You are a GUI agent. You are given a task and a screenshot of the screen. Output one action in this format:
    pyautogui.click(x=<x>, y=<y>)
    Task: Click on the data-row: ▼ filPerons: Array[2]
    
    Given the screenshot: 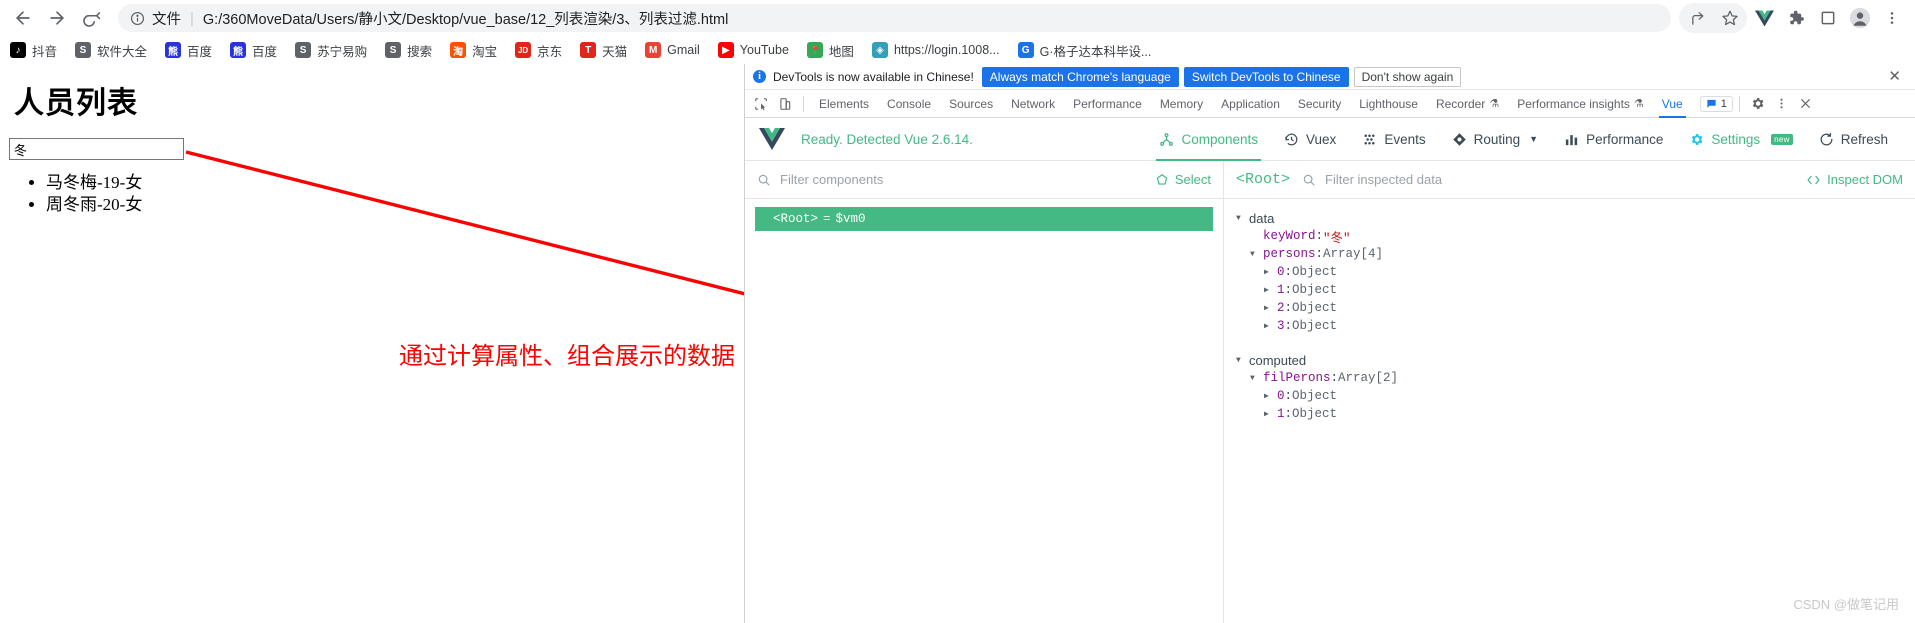 What is the action you would take?
    pyautogui.click(x=1575, y=378)
    